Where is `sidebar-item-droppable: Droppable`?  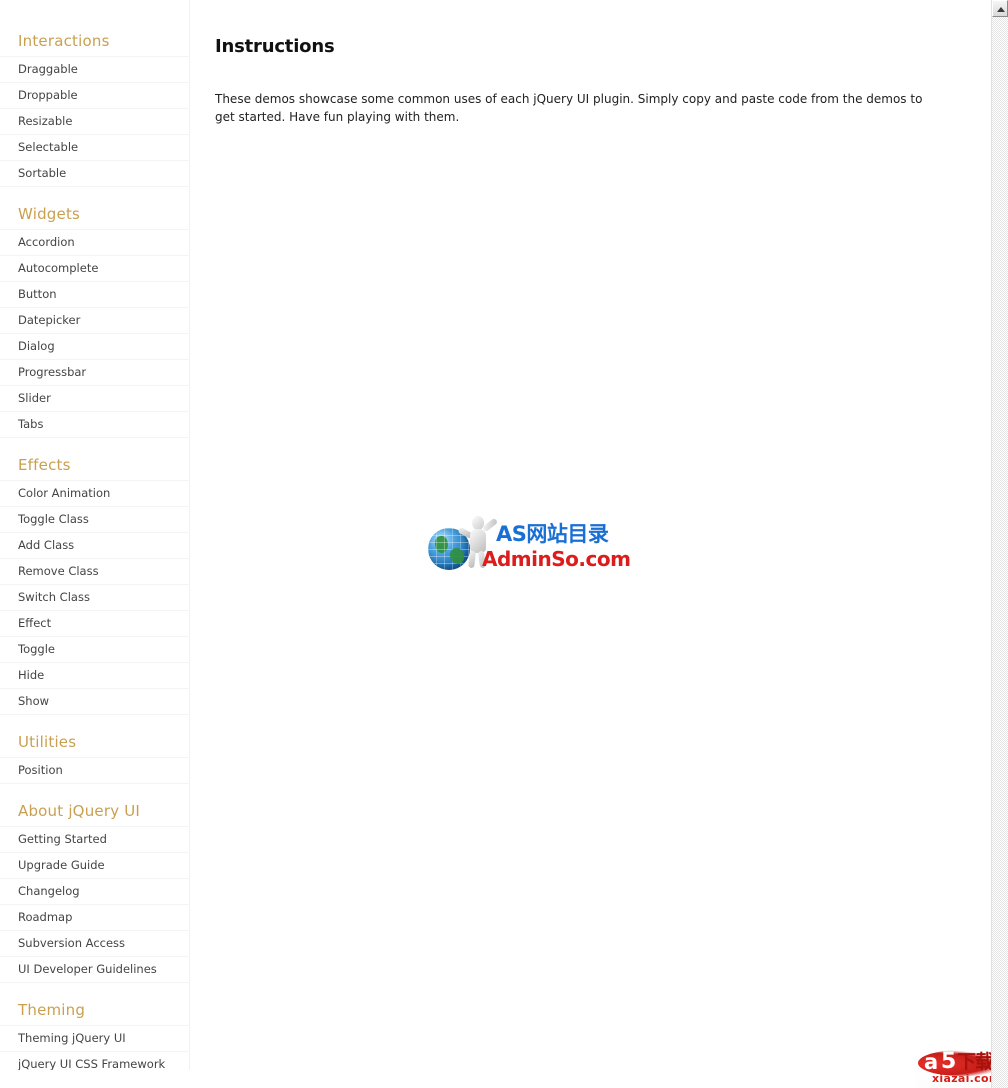 sidebar-item-droppable: Droppable is located at coordinates (94, 96).